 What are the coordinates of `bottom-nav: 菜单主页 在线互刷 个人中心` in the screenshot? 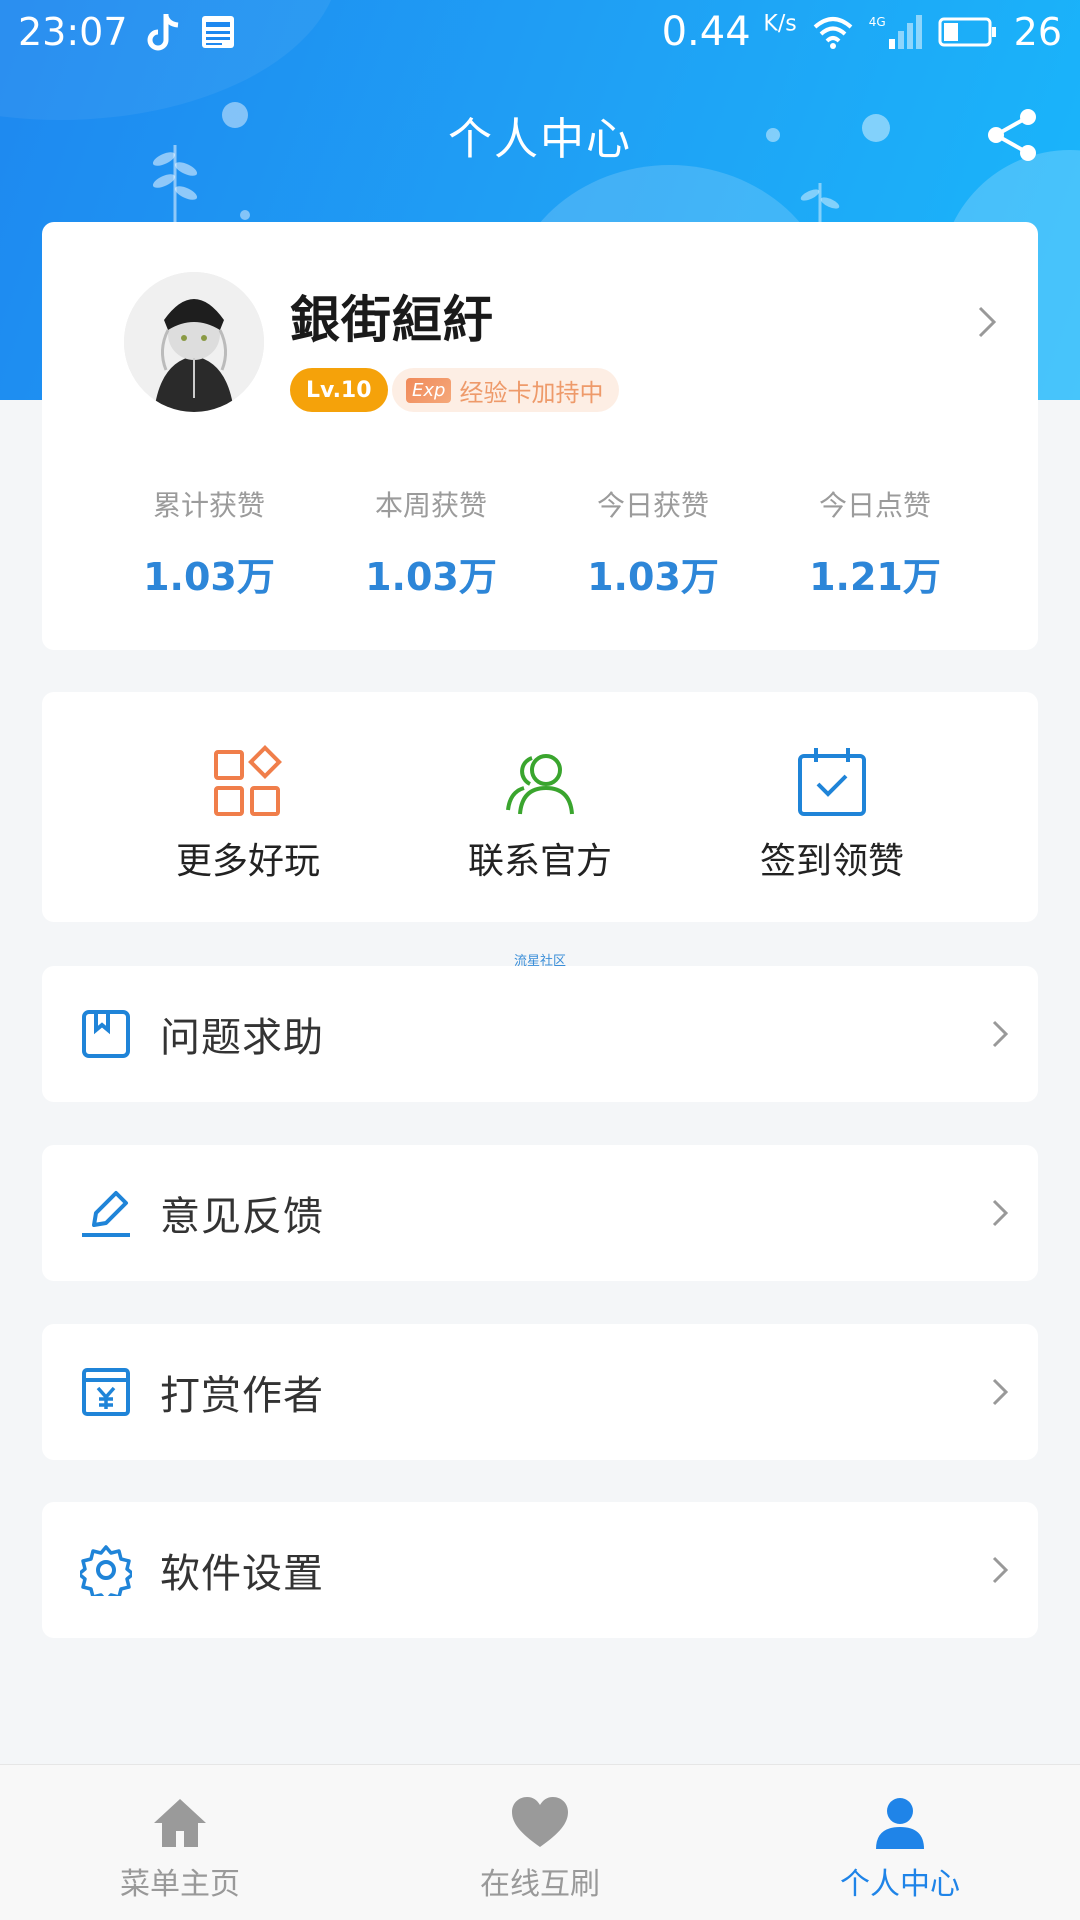 It's located at (540, 1842).